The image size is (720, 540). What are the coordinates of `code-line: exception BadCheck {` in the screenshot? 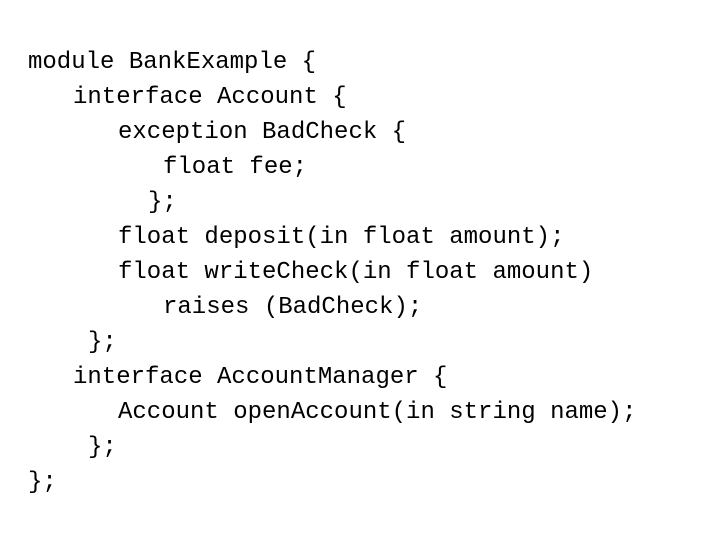 It's located at (262, 132).